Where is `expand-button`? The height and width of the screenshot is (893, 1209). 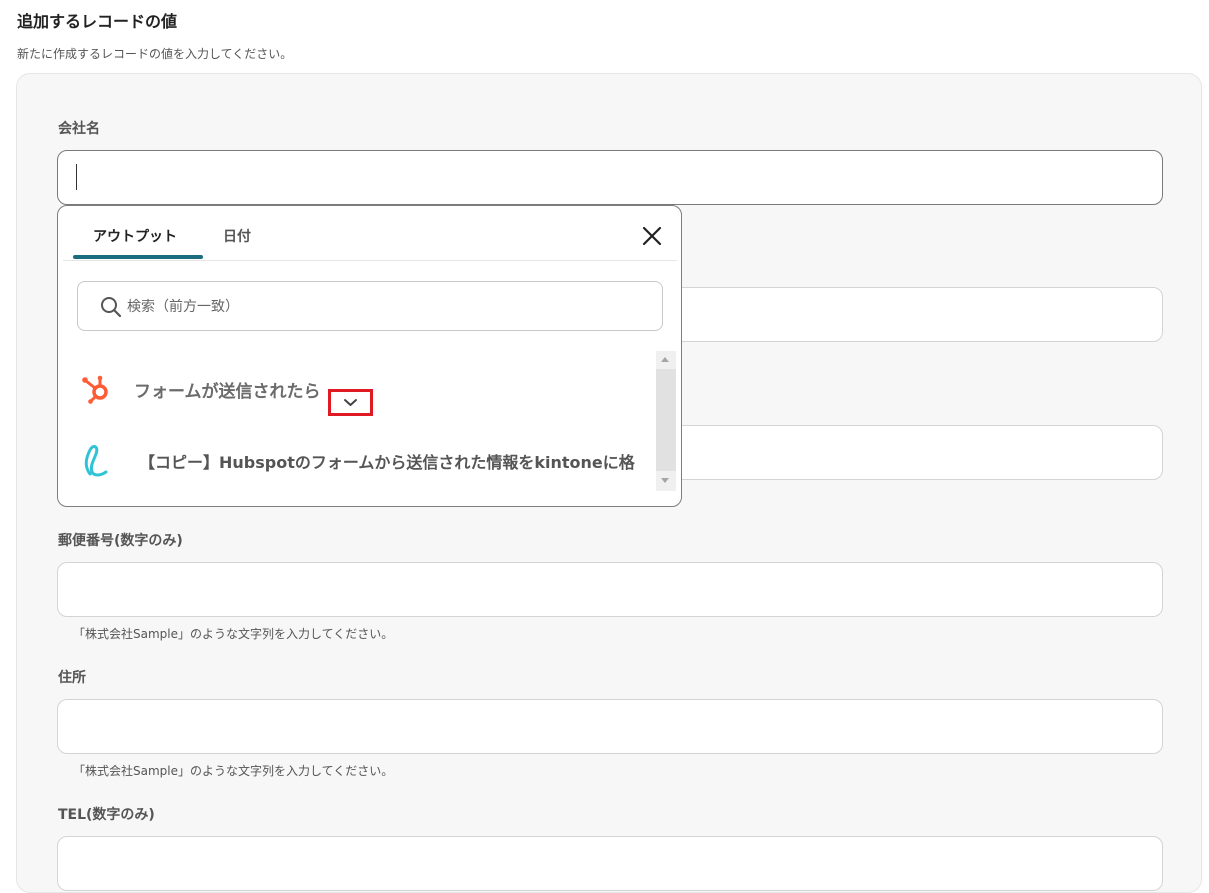
expand-button is located at coordinates (350, 402).